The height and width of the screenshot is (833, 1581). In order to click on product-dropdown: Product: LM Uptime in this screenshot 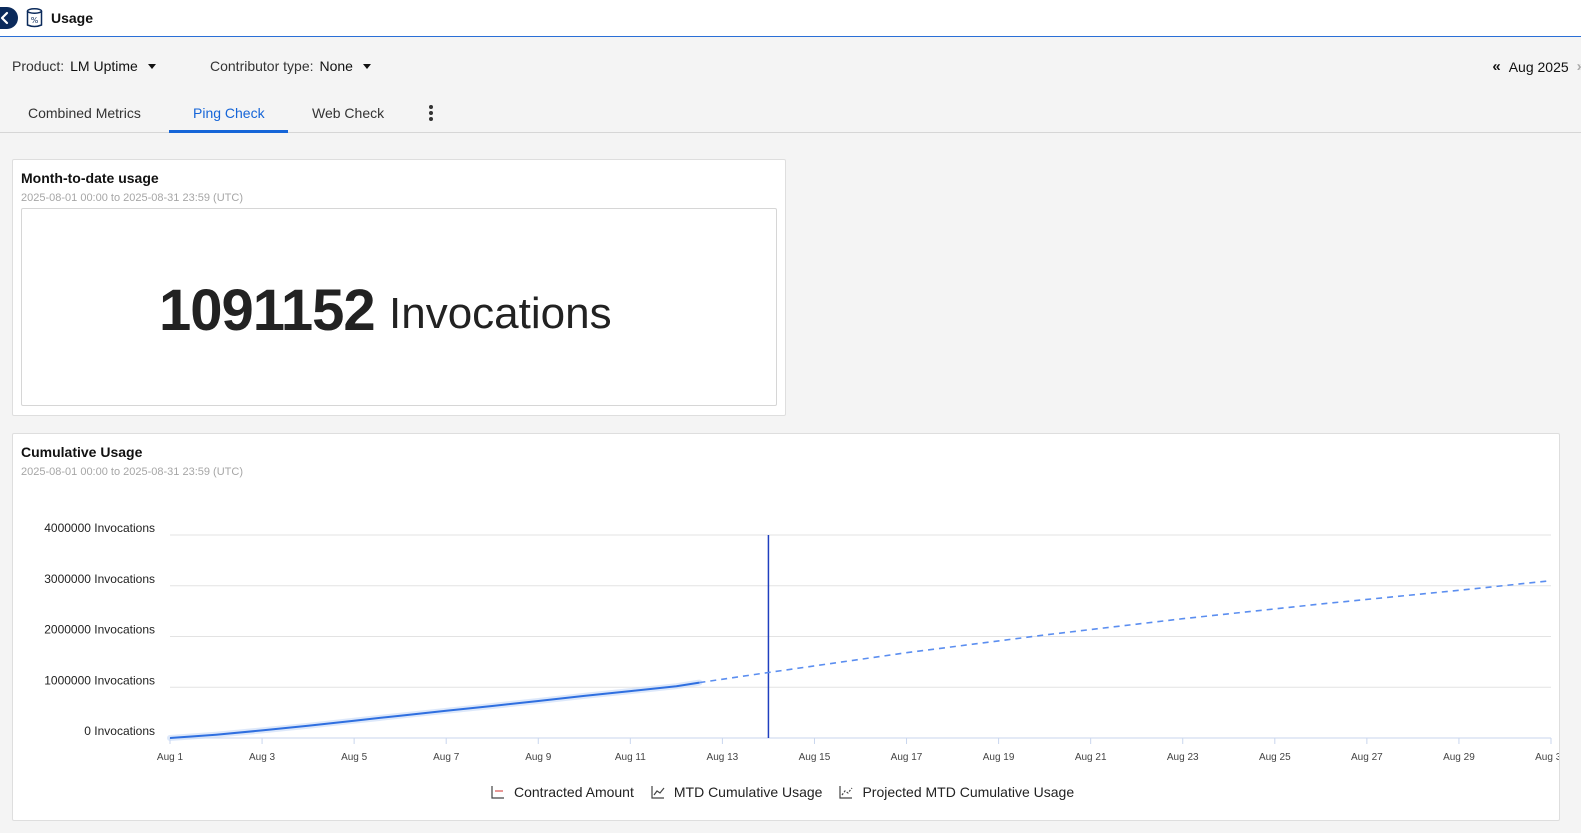, I will do `click(84, 66)`.